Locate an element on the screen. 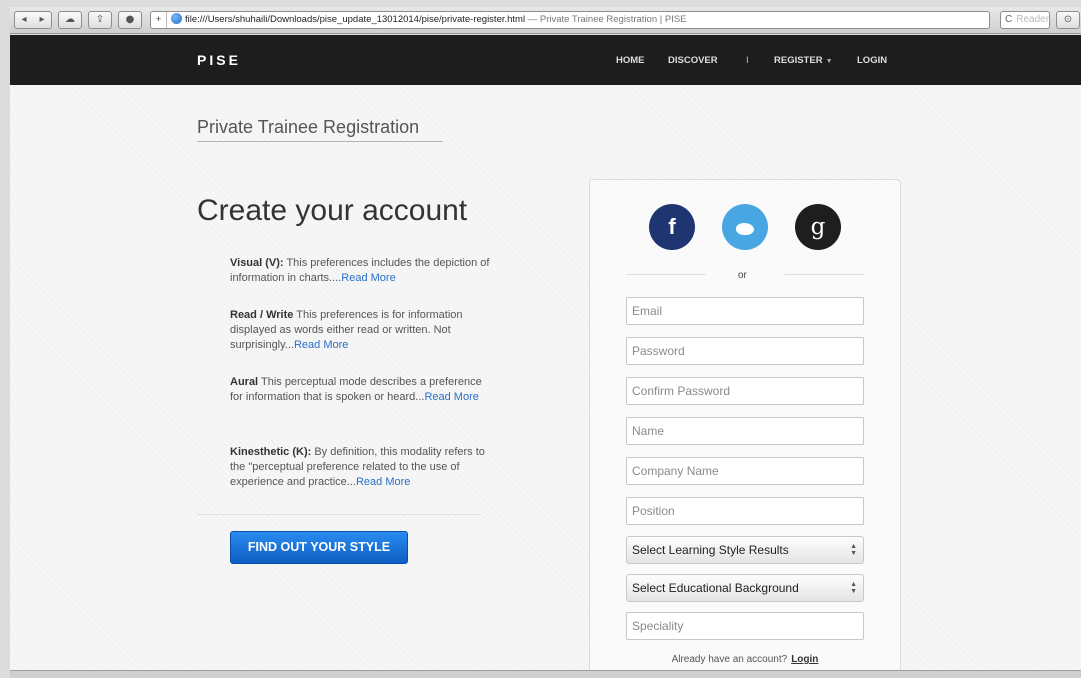 Image resolution: width=1081 pixels, height=678 pixels. preference-title: Kinesthetic (K): is located at coordinates (271, 452).